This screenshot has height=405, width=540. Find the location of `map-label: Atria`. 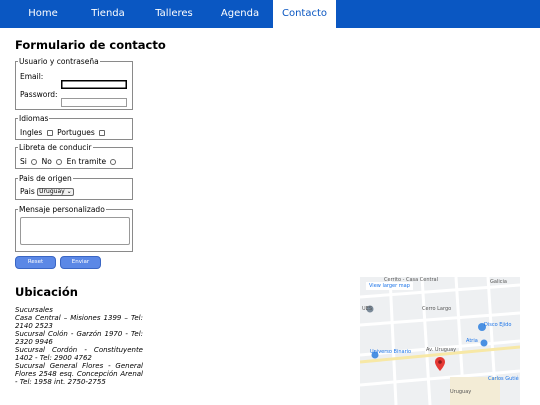

map-label: Atria is located at coordinates (472, 341).